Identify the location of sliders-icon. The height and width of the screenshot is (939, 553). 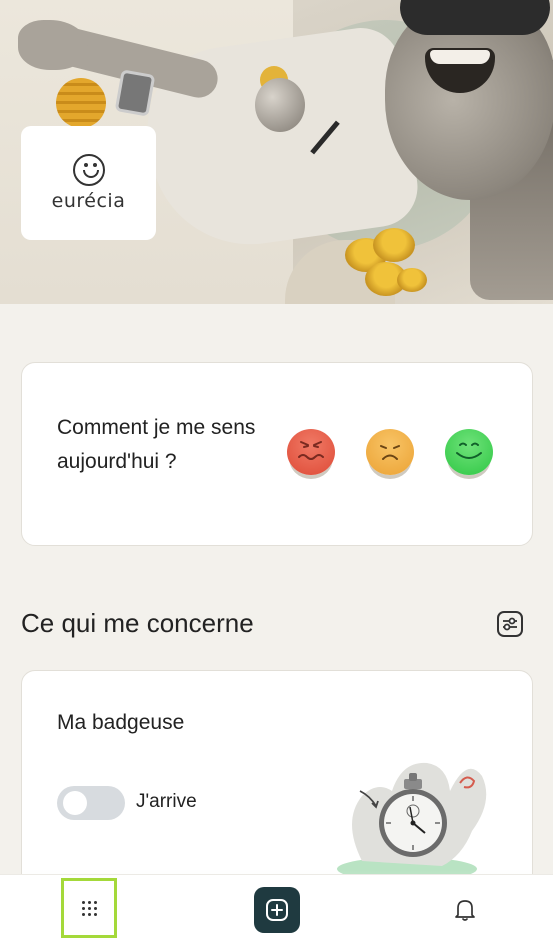
(510, 624).